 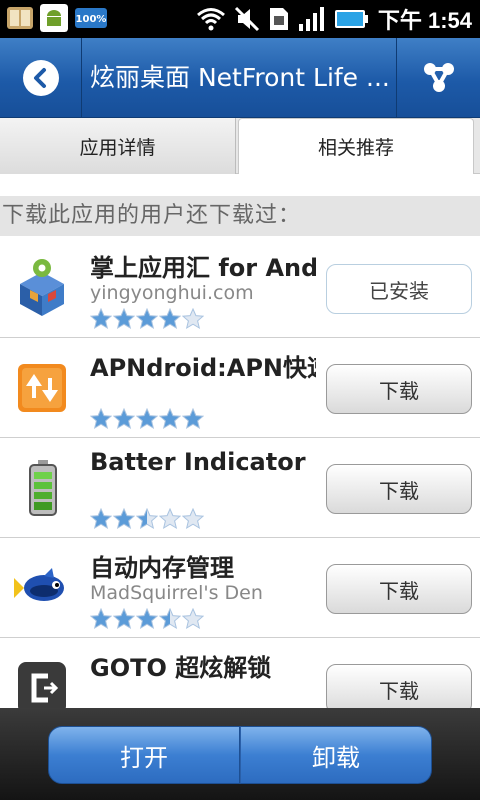 I want to click on share-button, so click(x=438, y=78).